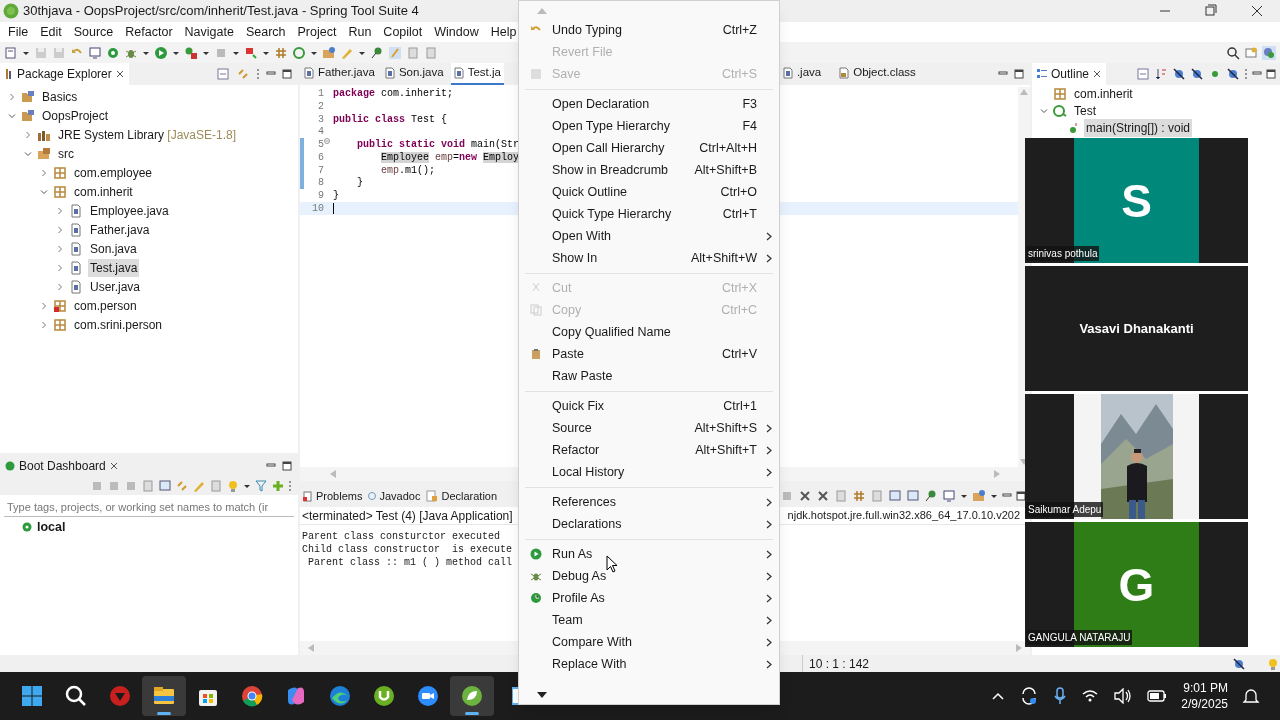 This screenshot has width=1280, height=720. Describe the element at coordinates (1069, 74) in the screenshot. I see `view-tab: Outline` at that location.